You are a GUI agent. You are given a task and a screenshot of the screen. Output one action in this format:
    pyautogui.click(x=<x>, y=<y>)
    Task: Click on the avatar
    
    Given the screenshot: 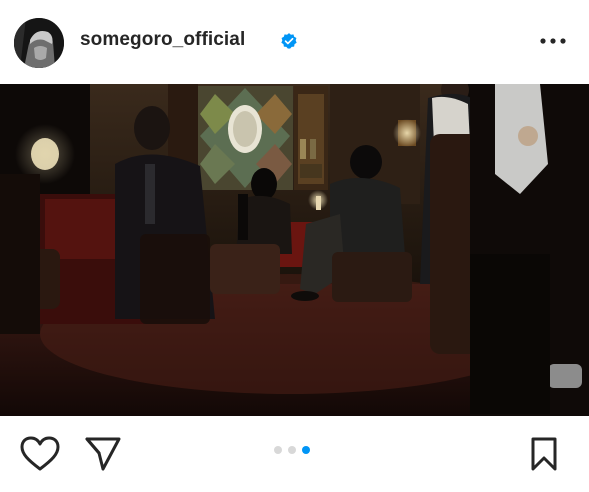 What is the action you would take?
    pyautogui.click(x=39, y=43)
    